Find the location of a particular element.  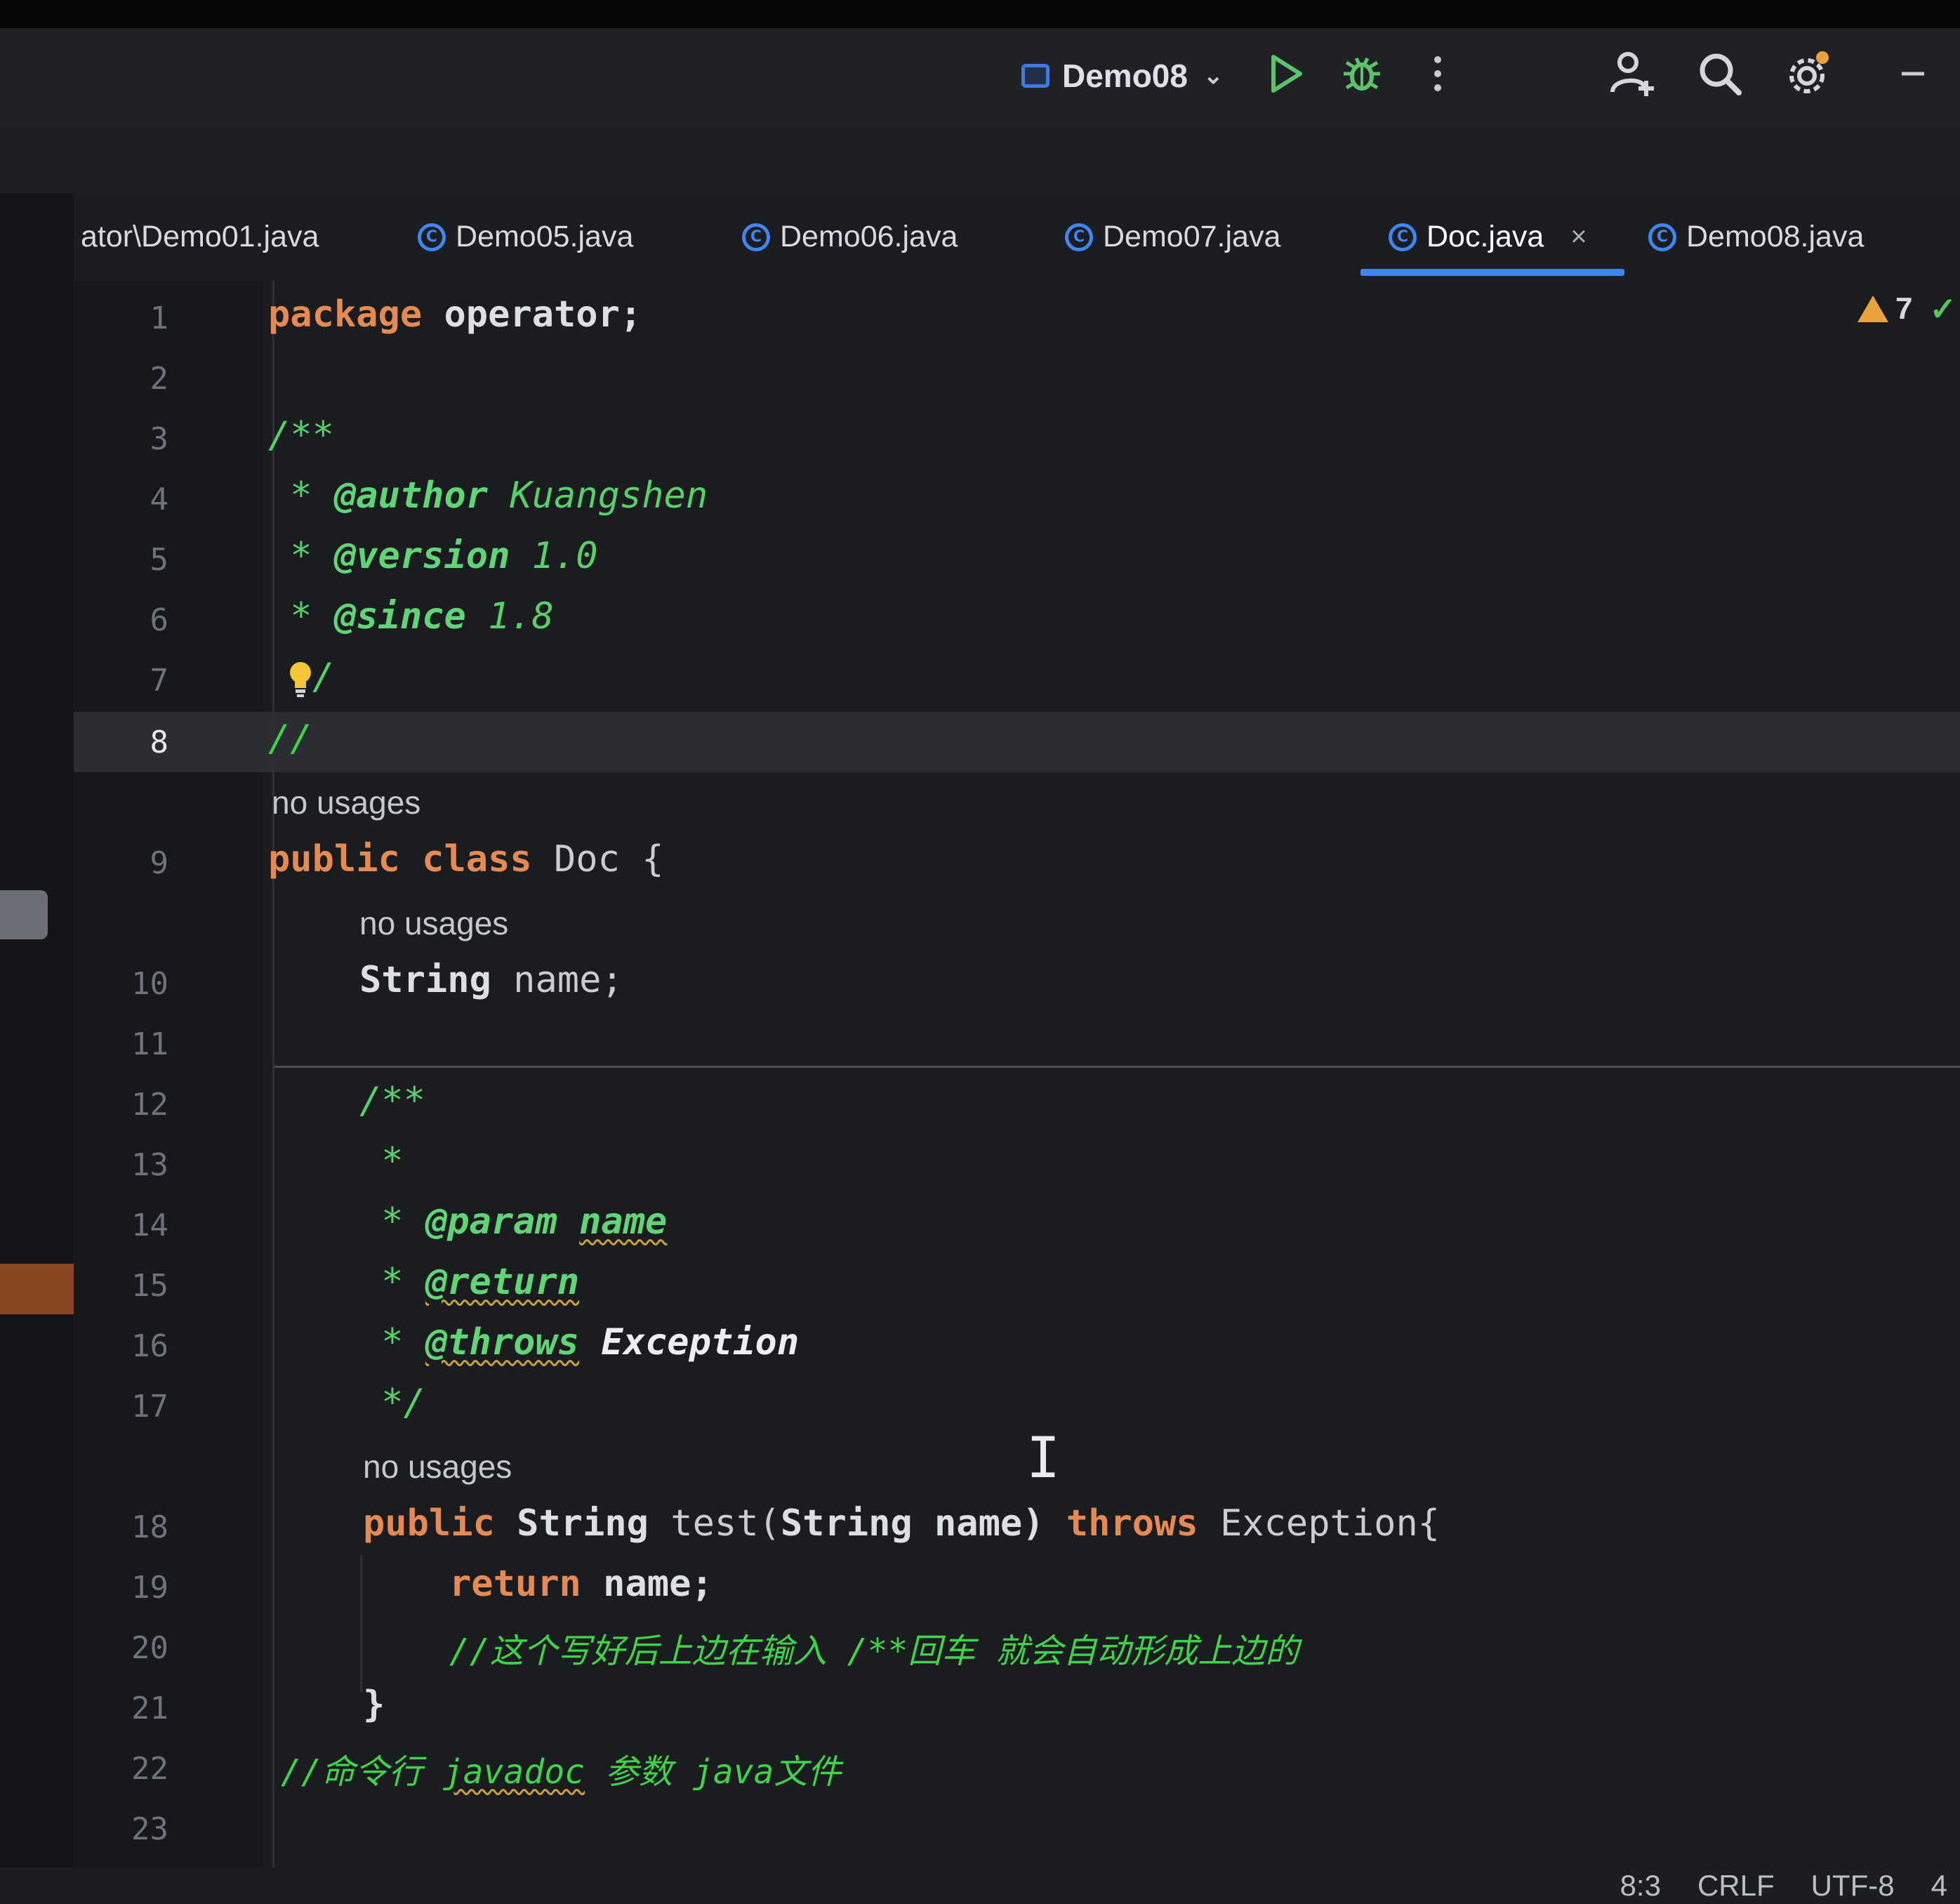

line-number: 13 is located at coordinates (149, 1165).